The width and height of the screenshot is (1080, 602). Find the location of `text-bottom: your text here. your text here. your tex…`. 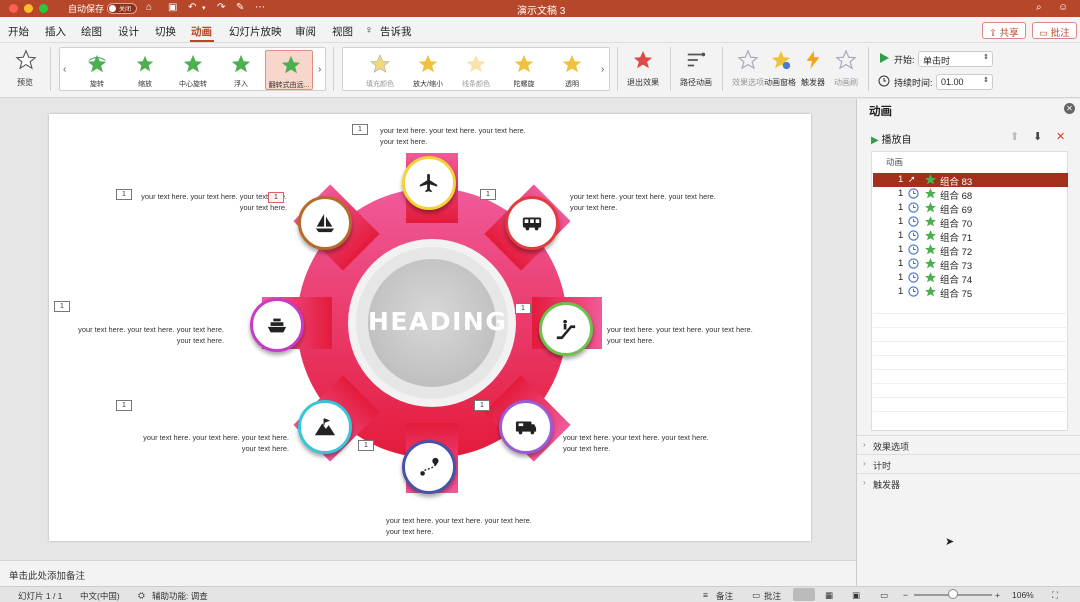

text-bottom: your text here. your text here. your tex… is located at coordinates (461, 526).